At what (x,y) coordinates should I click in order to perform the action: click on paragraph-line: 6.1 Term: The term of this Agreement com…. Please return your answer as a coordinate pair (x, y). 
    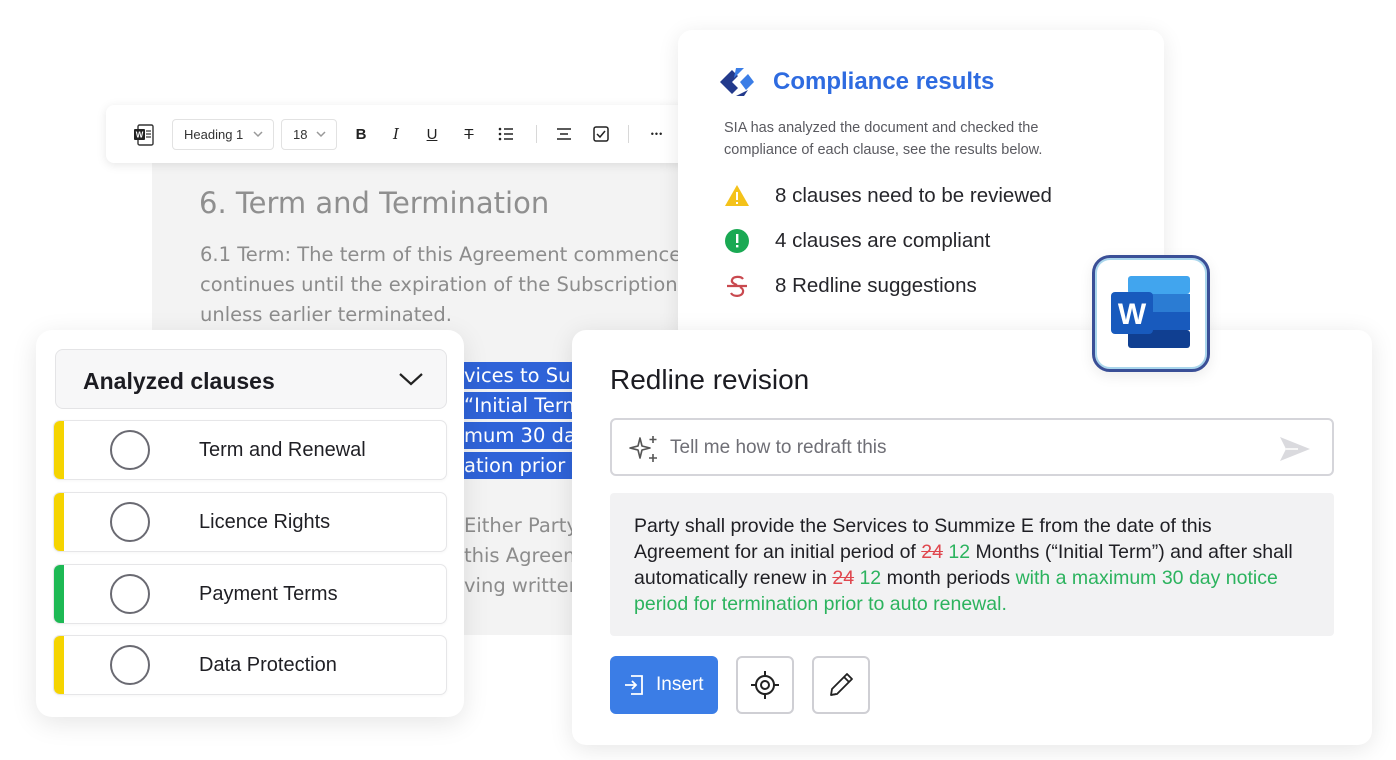
    Looking at the image, I should click on (446, 254).